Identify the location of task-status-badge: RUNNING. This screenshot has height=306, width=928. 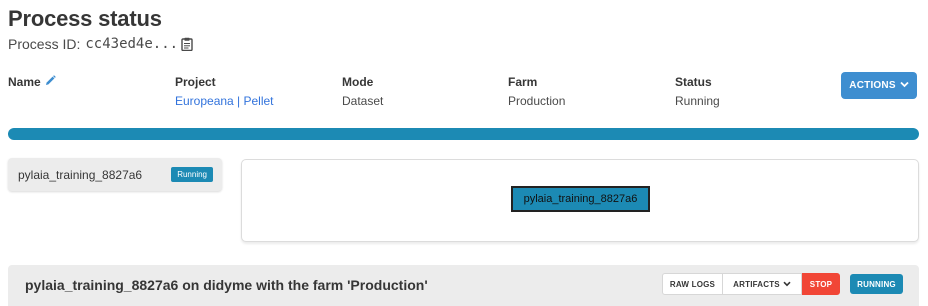
(876, 284).